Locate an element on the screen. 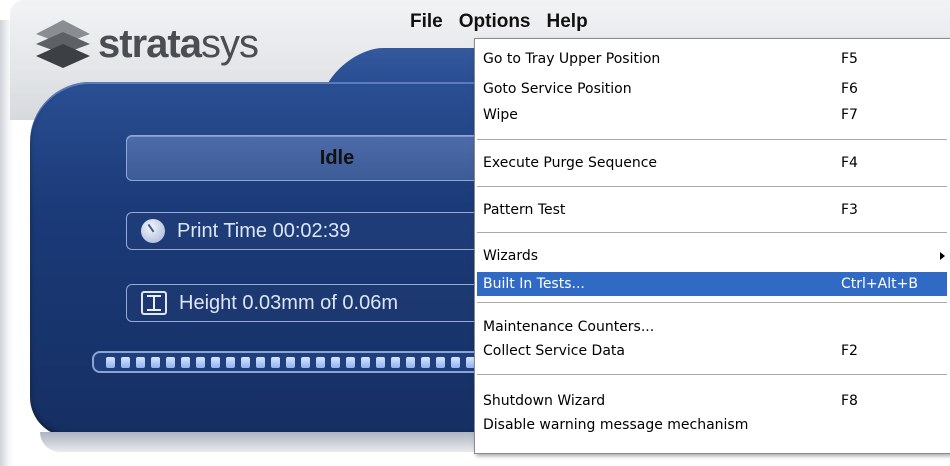  height-field: Height 0.03mm of 0.06m is located at coordinates (307, 303).